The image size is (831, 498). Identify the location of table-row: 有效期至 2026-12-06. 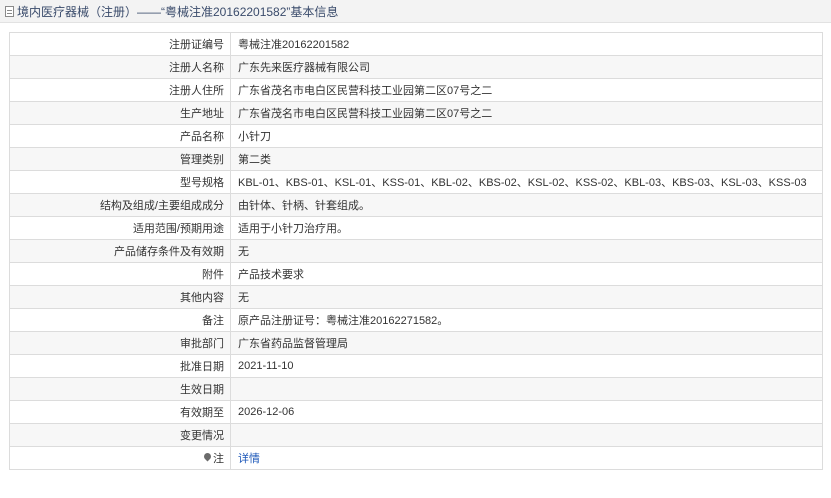
(416, 412).